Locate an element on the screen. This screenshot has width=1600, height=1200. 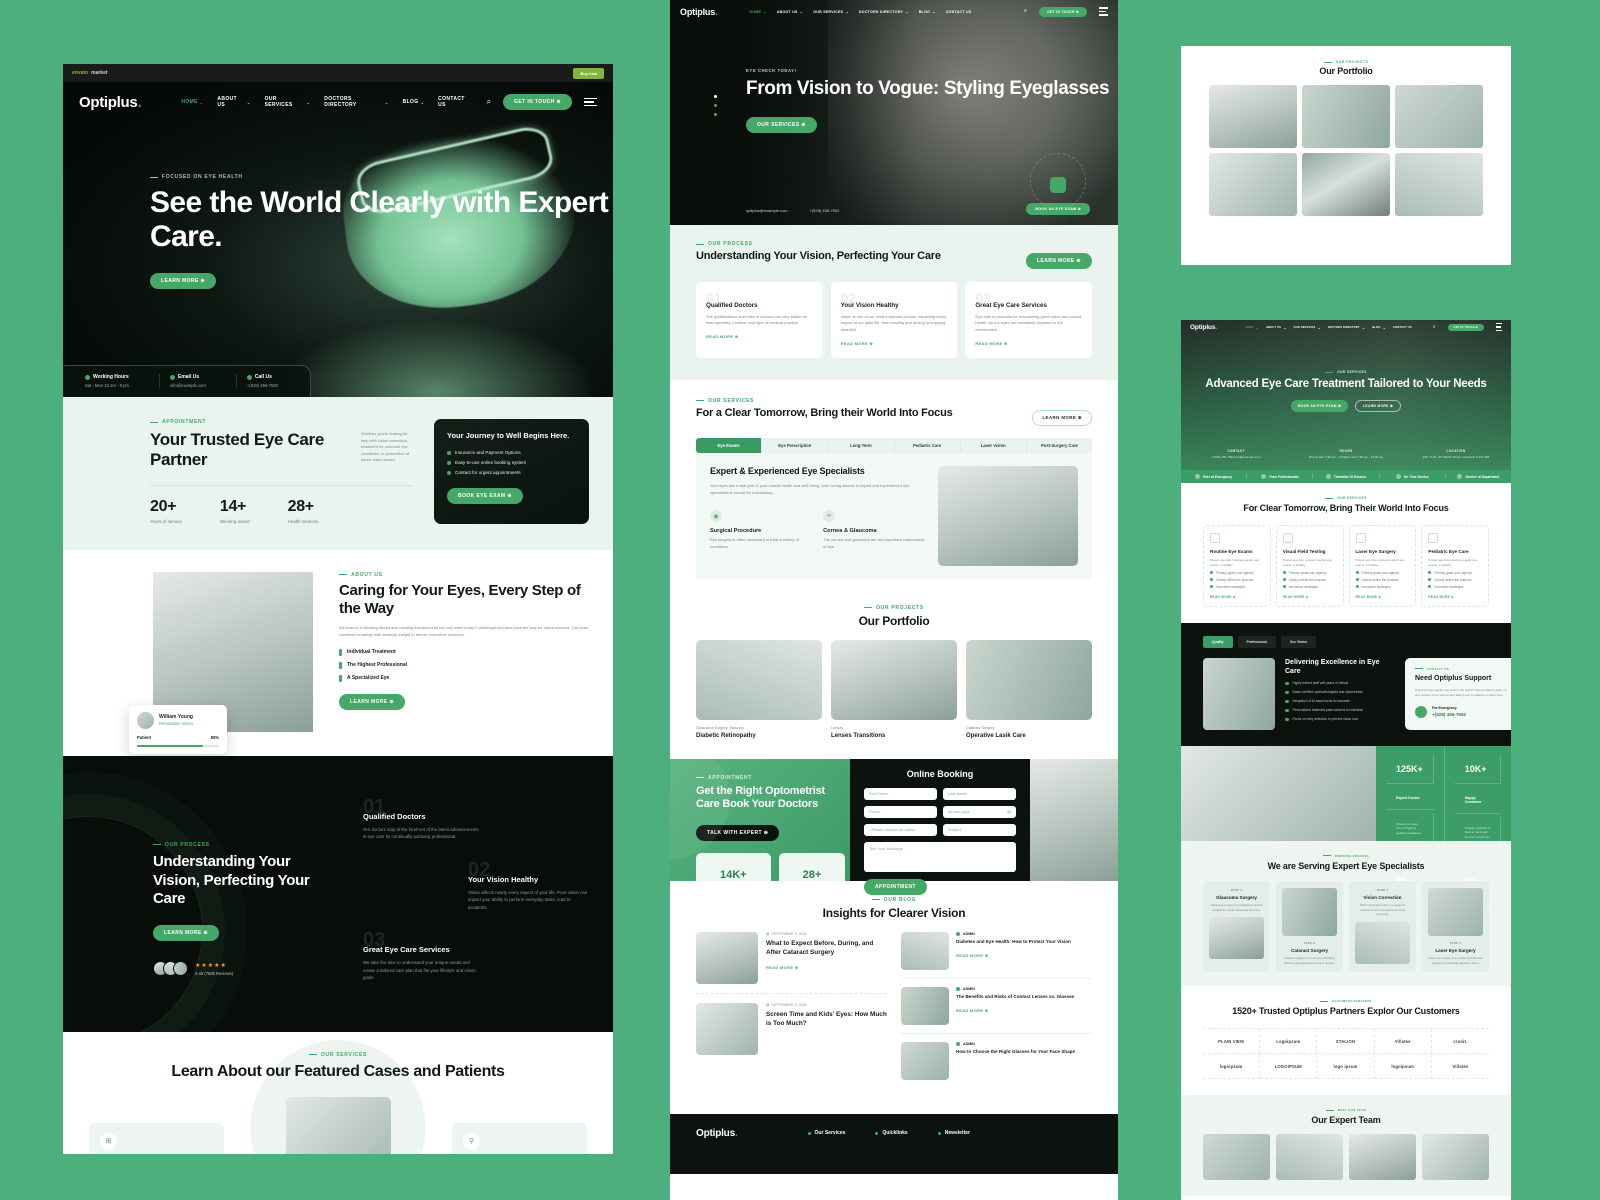
footer-link-newsletter: Newsletter is located at coordinates (954, 1133).